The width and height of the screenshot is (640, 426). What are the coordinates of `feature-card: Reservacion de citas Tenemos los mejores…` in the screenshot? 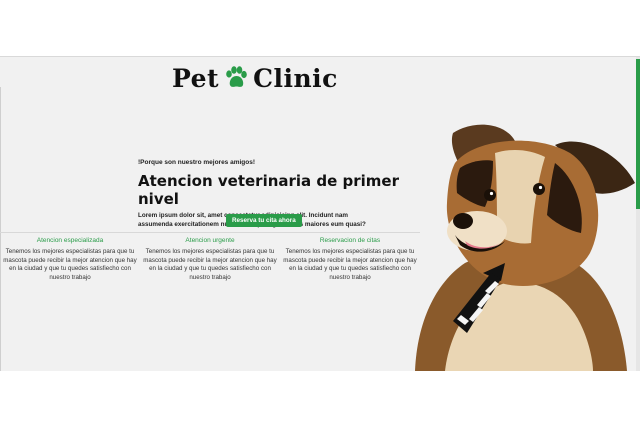 It's located at (350, 259).